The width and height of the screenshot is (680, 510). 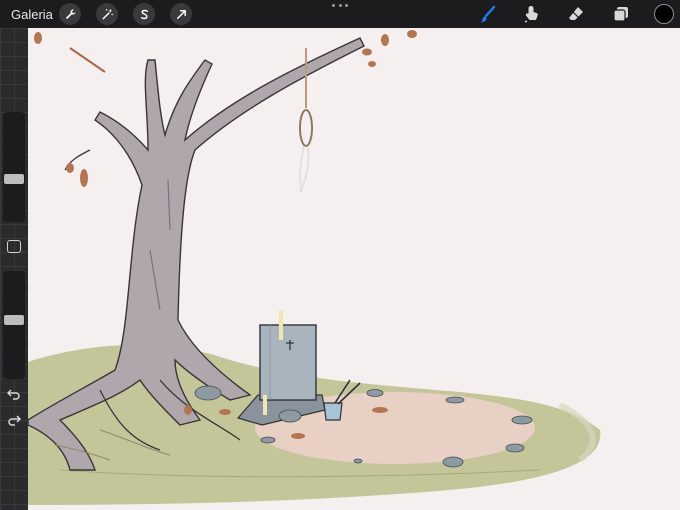 I want to click on offering-bowl, so click(x=333, y=411).